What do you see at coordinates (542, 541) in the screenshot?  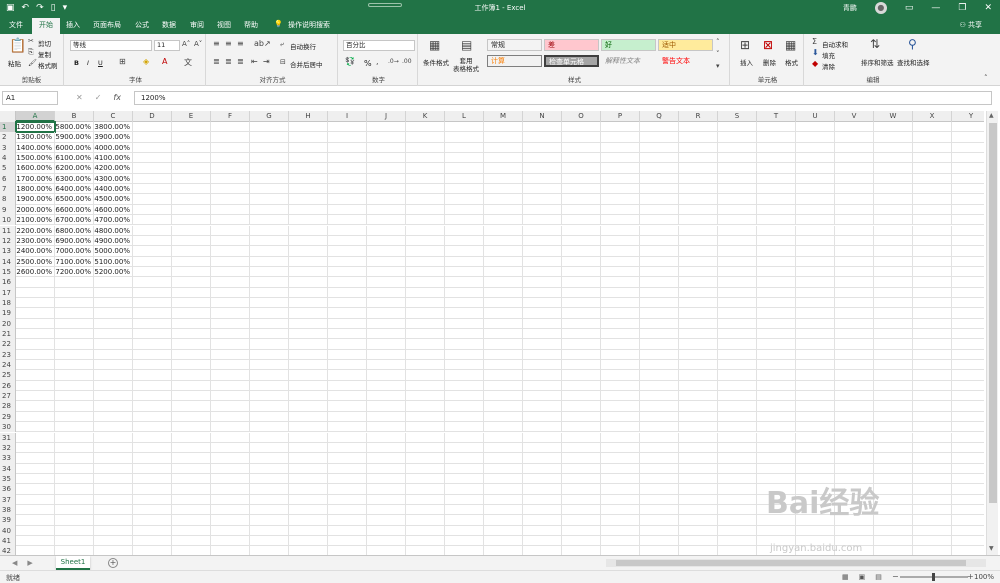 I see `cell-n41` at bounding box center [542, 541].